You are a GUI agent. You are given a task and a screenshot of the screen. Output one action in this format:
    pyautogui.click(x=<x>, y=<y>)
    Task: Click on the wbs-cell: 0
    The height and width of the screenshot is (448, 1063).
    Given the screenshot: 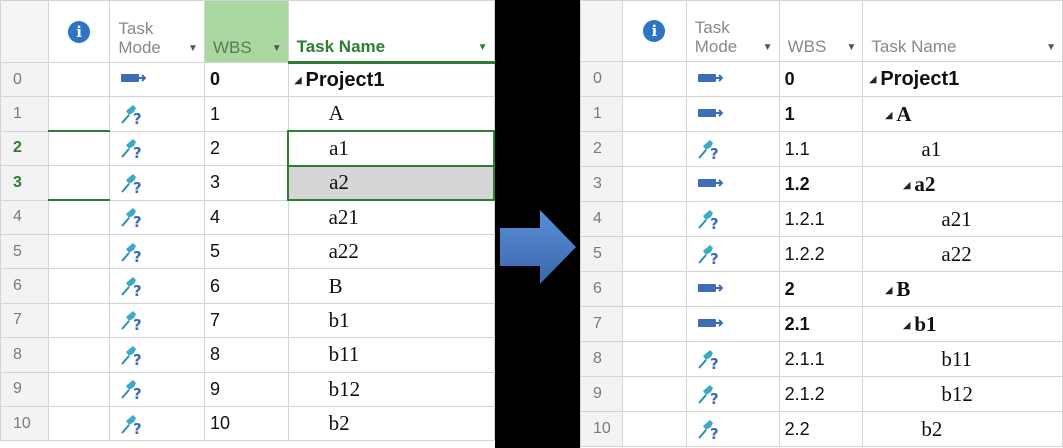 What is the action you would take?
    pyautogui.click(x=821, y=79)
    